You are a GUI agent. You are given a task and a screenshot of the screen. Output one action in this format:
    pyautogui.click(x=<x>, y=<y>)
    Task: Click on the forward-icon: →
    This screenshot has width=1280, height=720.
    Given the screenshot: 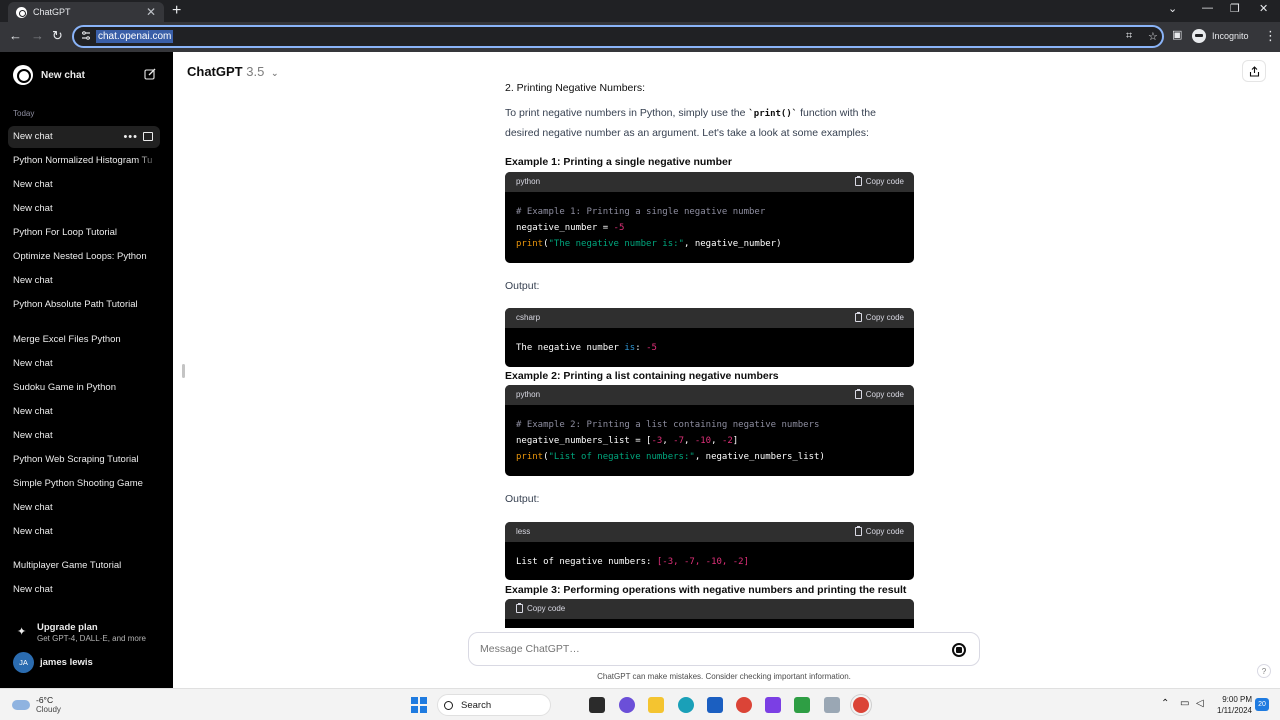 What is the action you would take?
    pyautogui.click(x=37, y=35)
    